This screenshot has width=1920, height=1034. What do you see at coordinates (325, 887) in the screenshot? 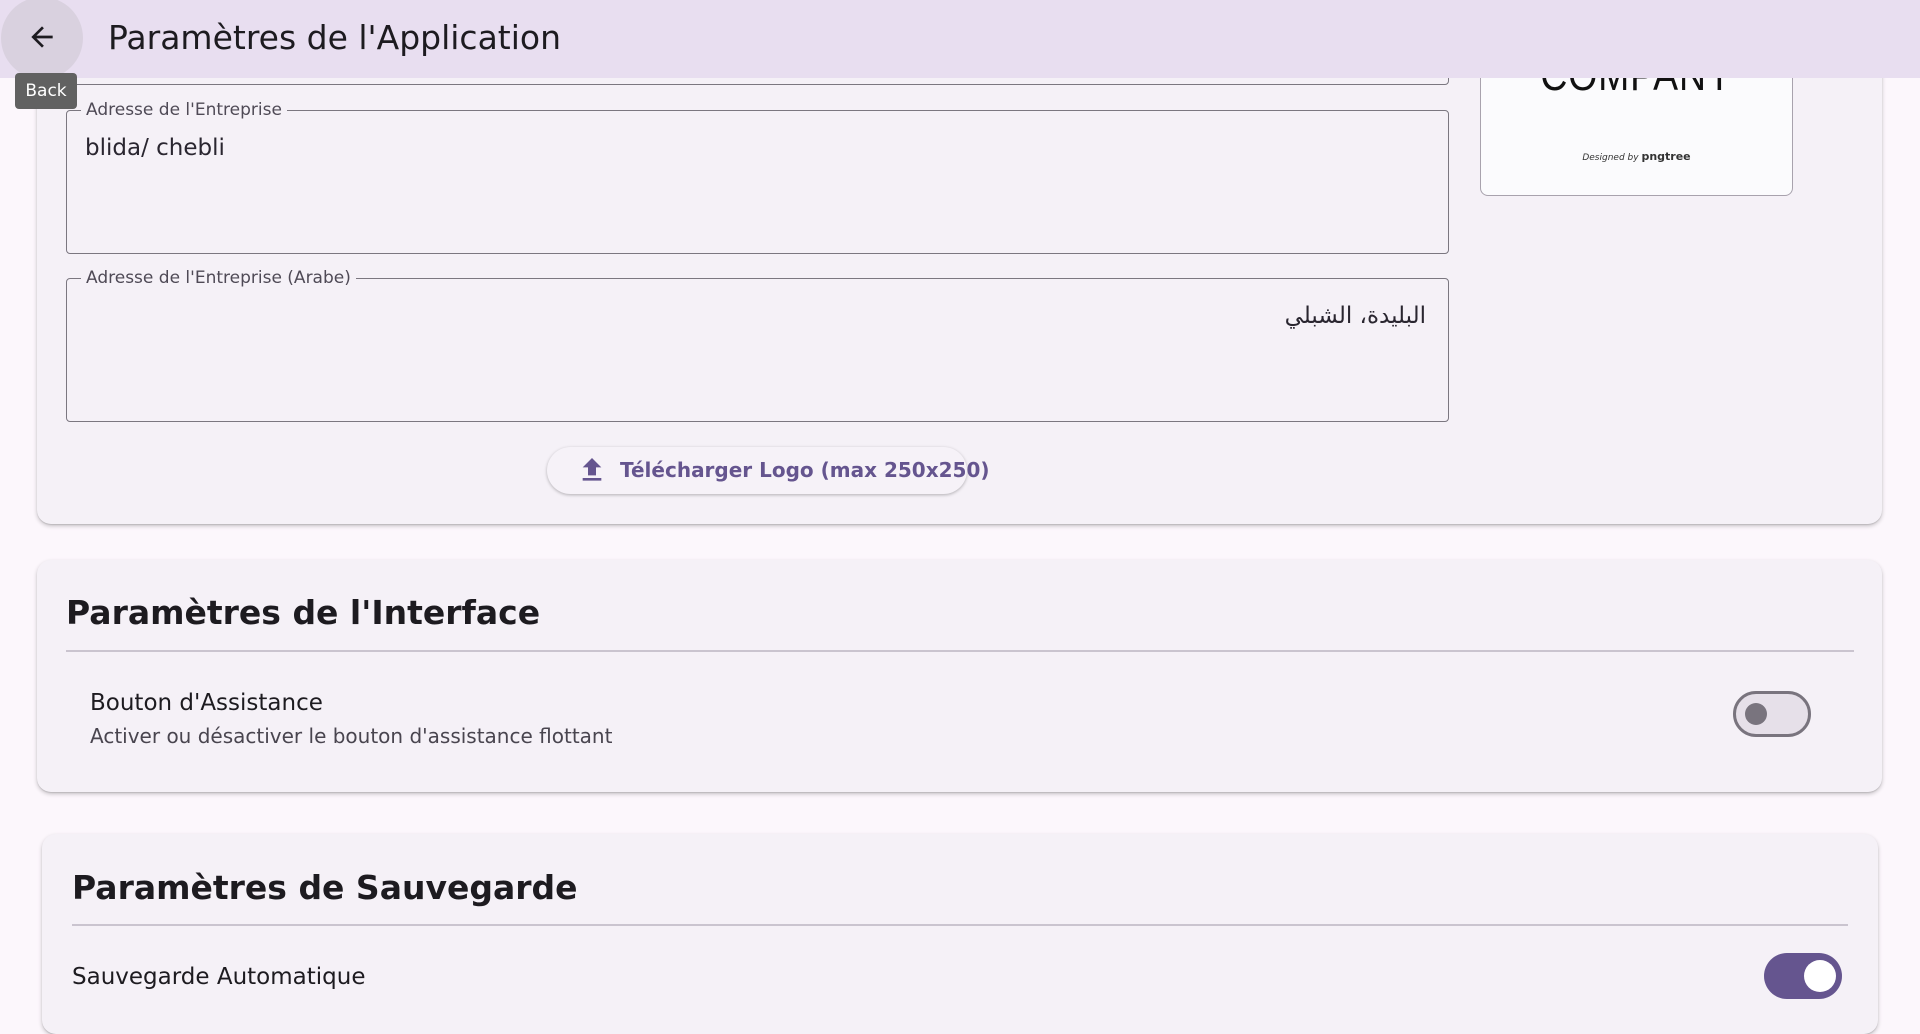
I see `backup-section-title: Paramètres de Sauvegarde` at bounding box center [325, 887].